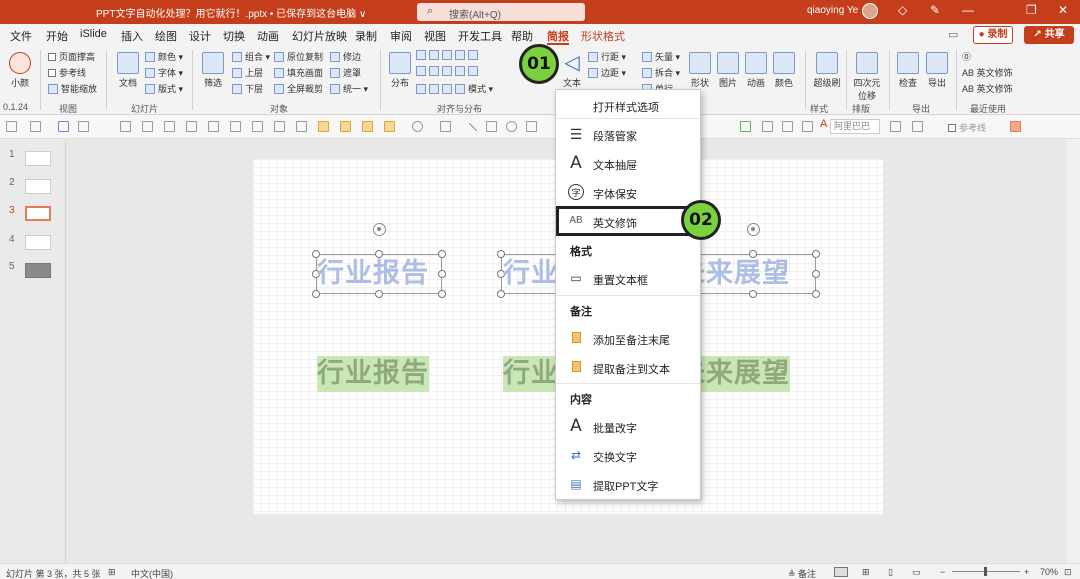 The width and height of the screenshot is (1080, 579). I want to click on tab-record: 录制, so click(366, 36).